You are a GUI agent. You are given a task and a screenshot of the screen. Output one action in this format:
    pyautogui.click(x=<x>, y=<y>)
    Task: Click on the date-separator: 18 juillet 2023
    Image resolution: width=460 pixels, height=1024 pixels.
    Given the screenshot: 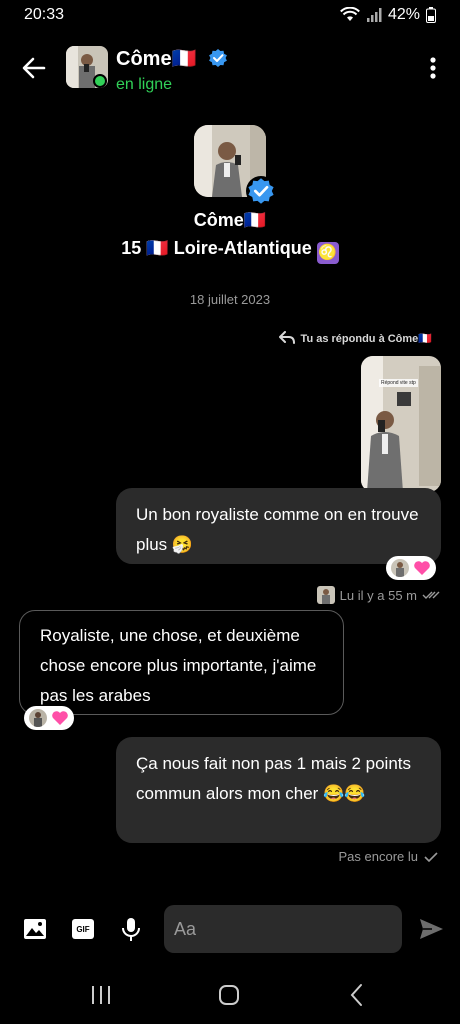 What is the action you would take?
    pyautogui.click(x=230, y=299)
    